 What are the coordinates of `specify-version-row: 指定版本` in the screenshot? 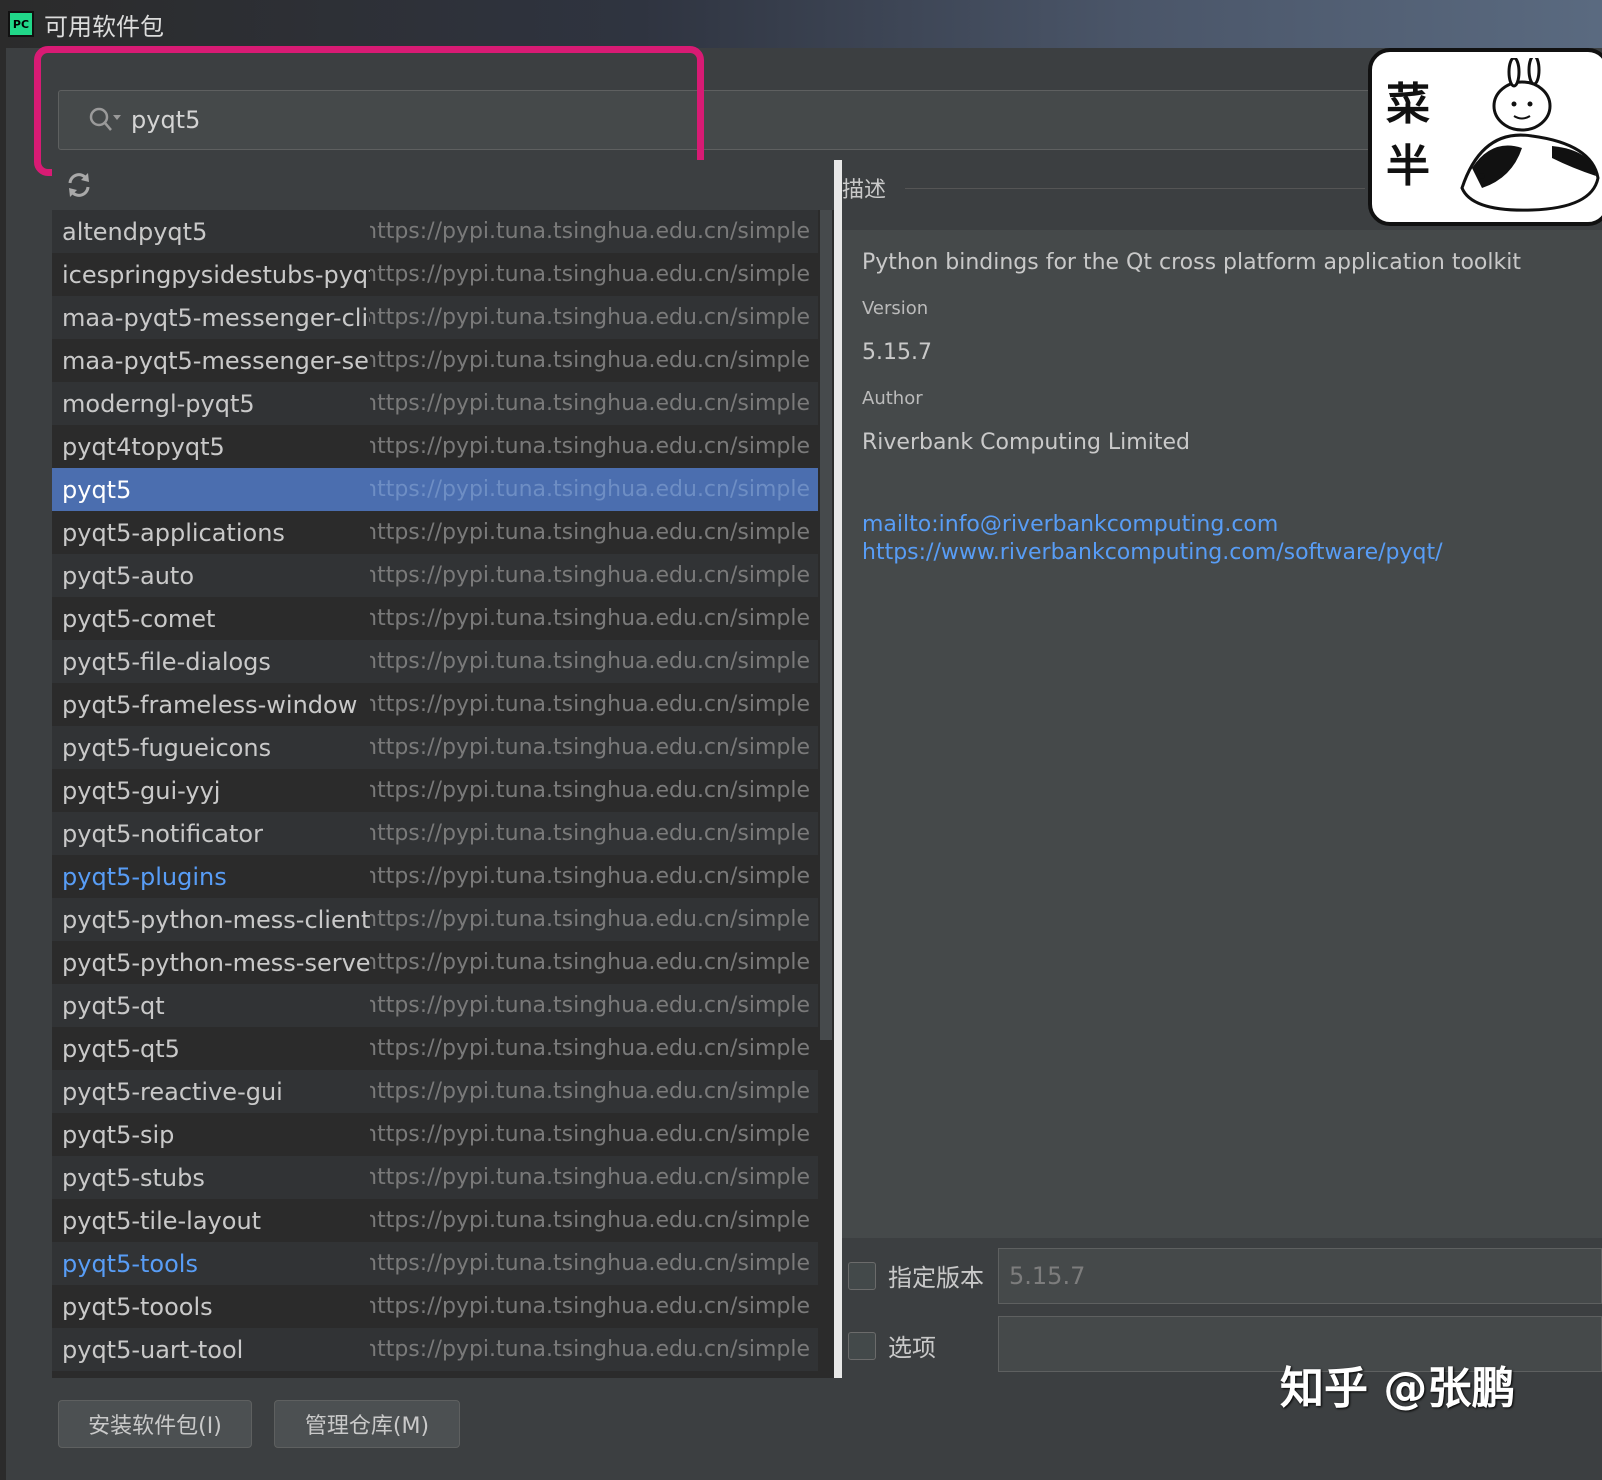 It's located at (916, 1275).